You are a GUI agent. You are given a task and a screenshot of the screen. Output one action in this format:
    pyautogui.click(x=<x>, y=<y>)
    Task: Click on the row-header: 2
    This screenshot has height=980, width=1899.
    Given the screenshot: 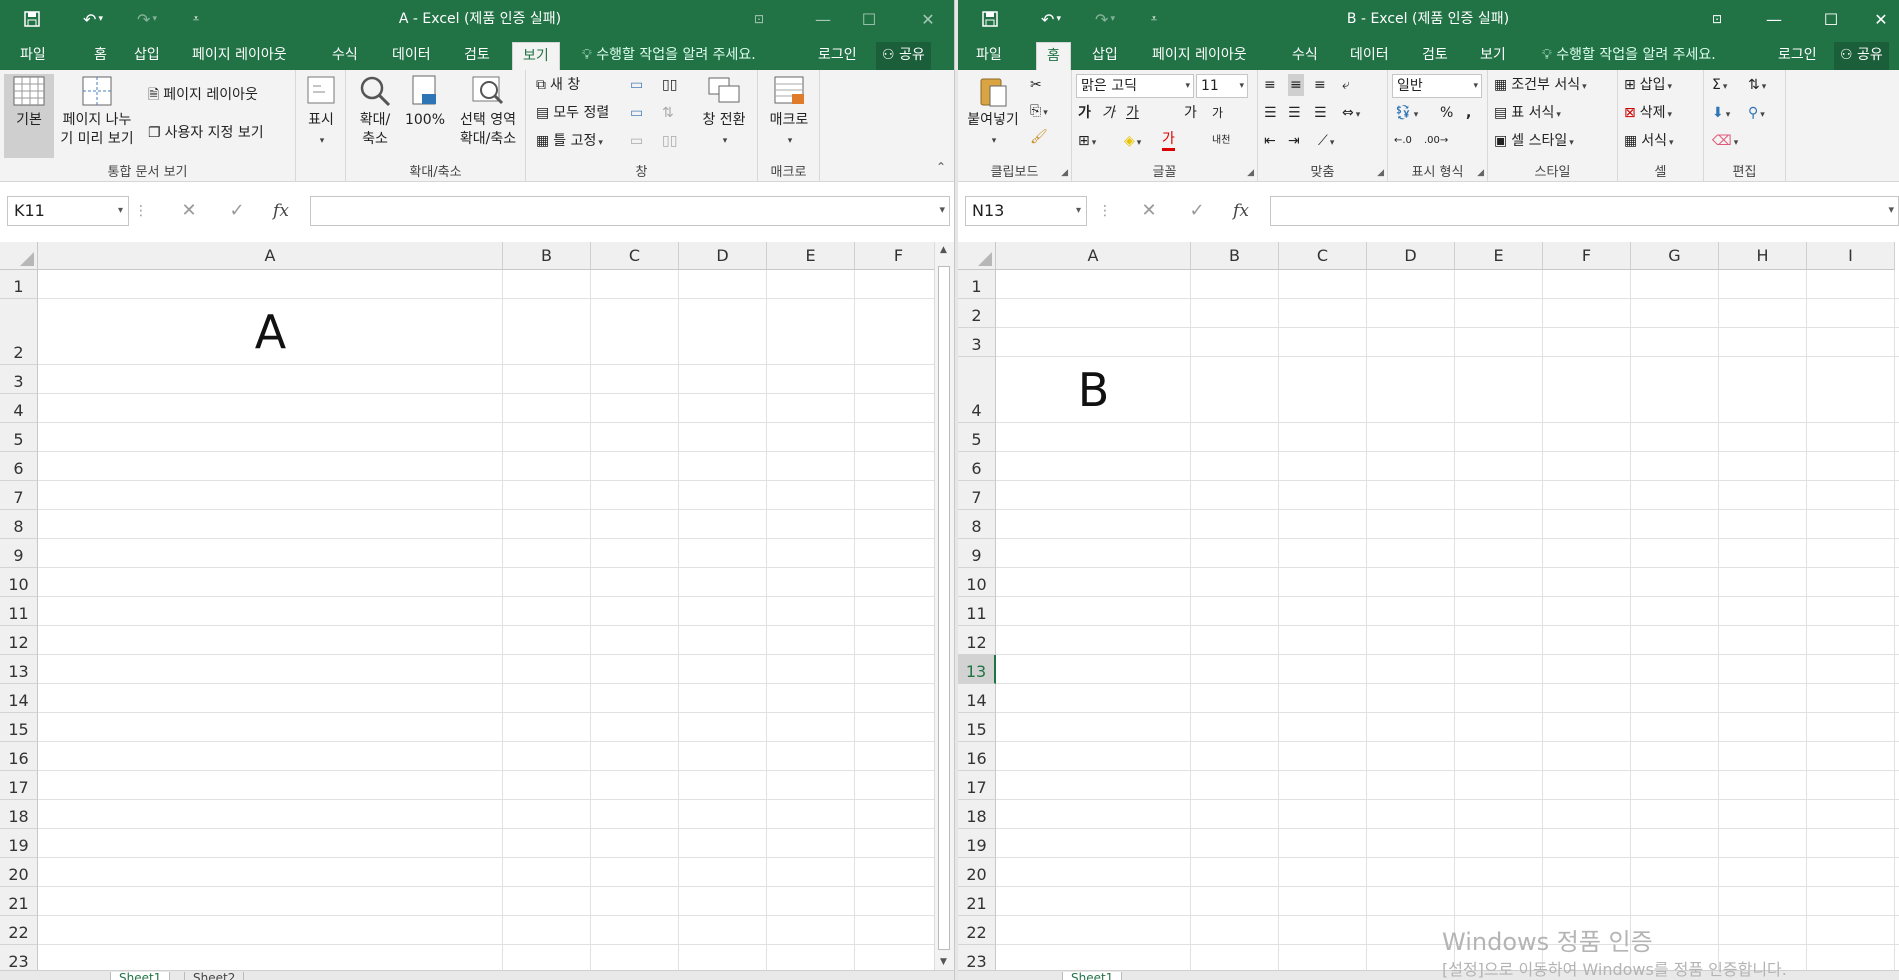 What is the action you would take?
    pyautogui.click(x=977, y=313)
    